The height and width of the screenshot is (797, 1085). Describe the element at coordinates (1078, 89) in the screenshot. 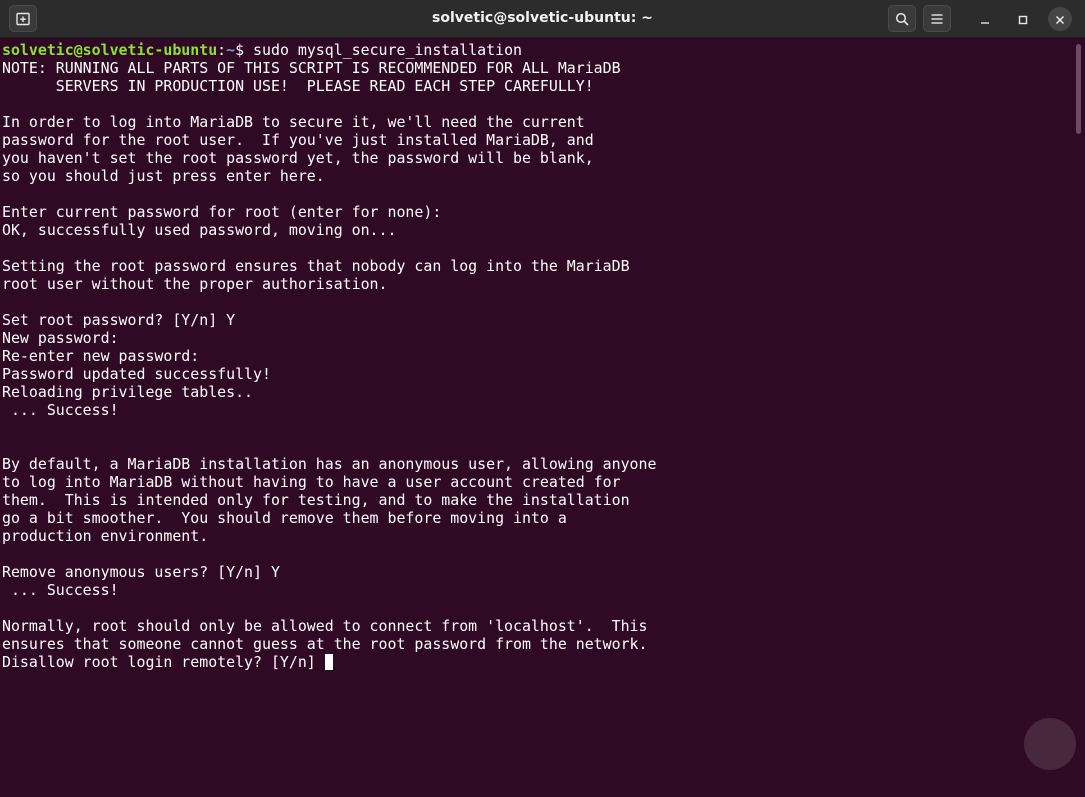

I see `scrollbar-thumb` at that location.